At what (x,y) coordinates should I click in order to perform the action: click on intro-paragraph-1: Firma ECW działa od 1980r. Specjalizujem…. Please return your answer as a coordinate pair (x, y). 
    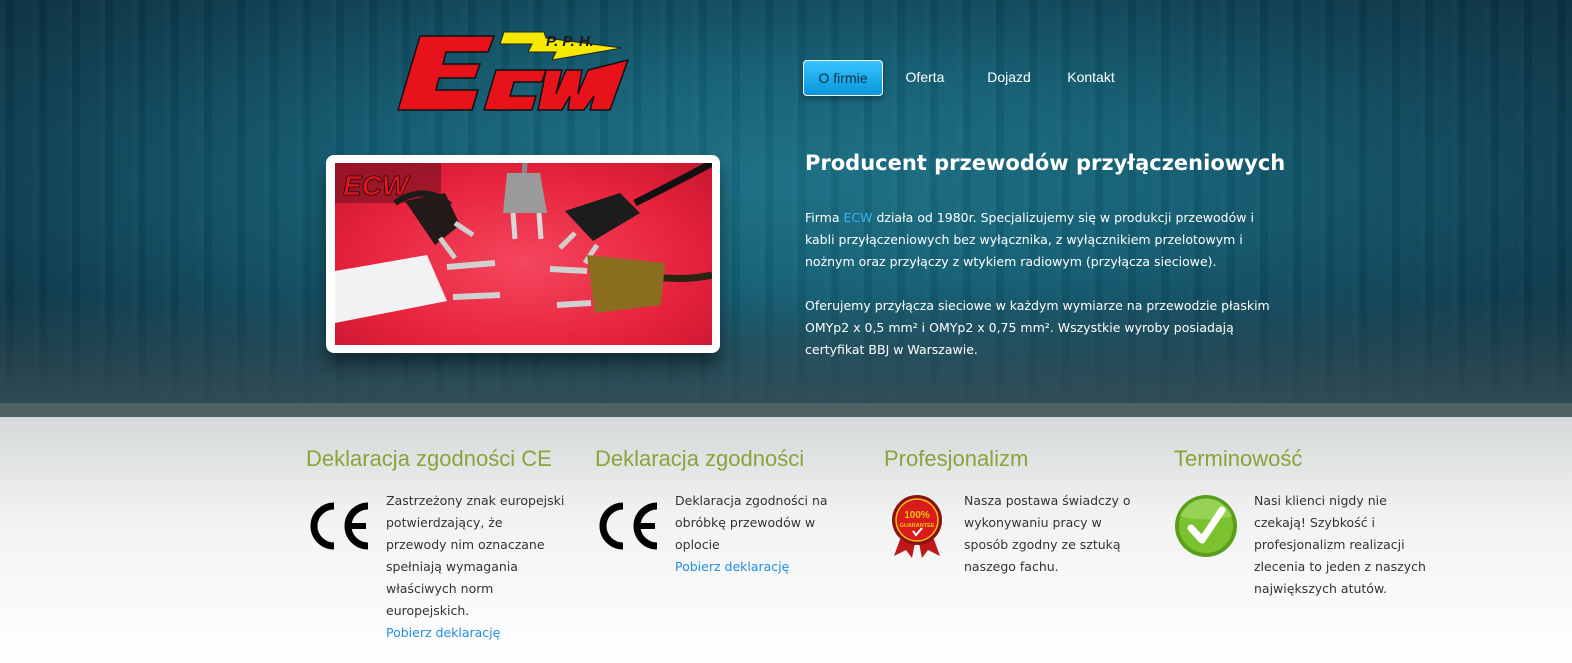
    Looking at the image, I should click on (1040, 240).